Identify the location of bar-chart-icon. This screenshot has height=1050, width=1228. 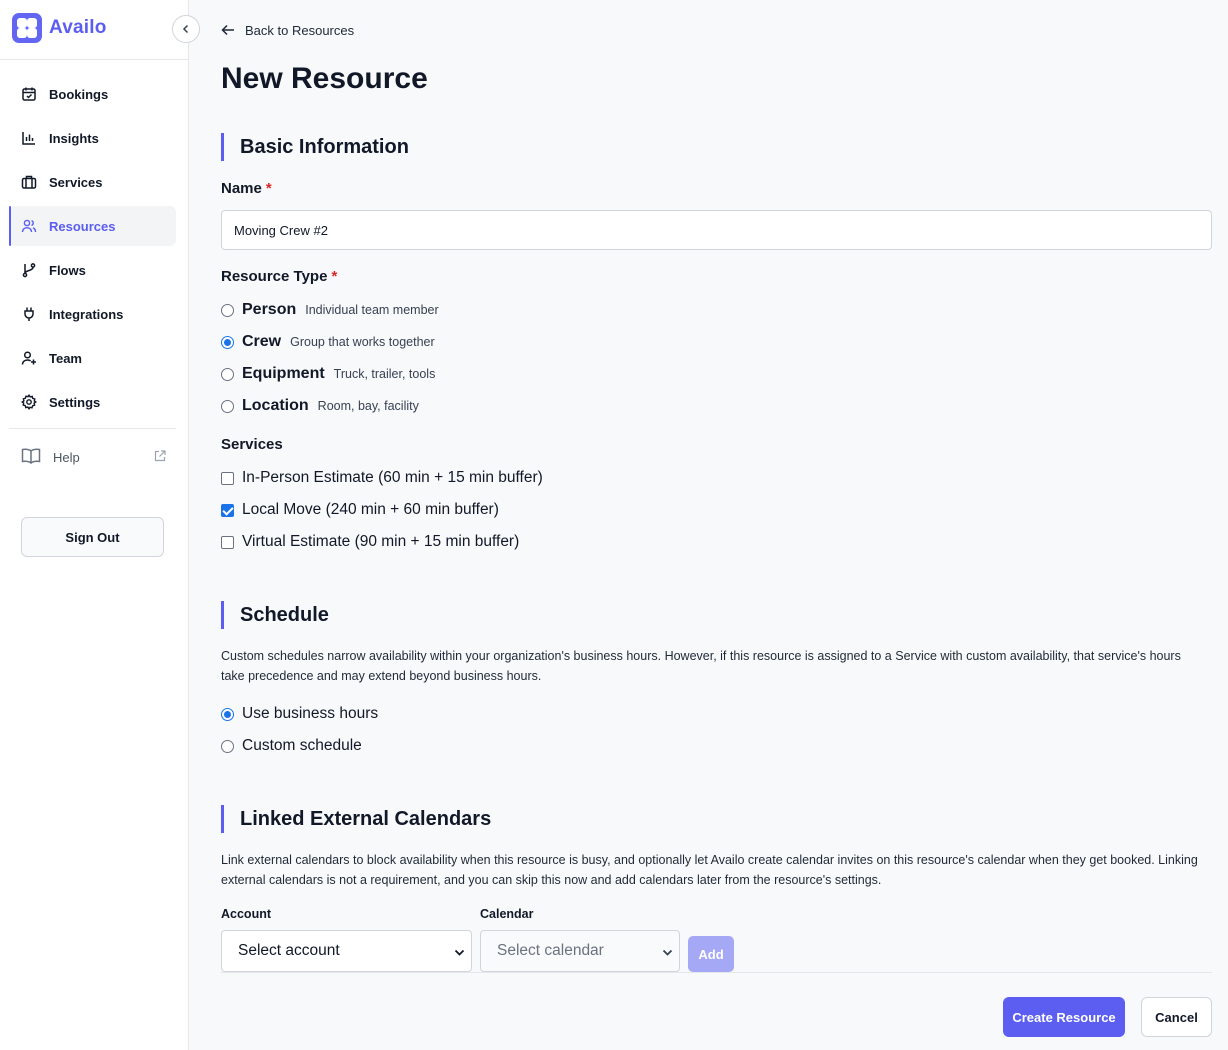
(29, 138).